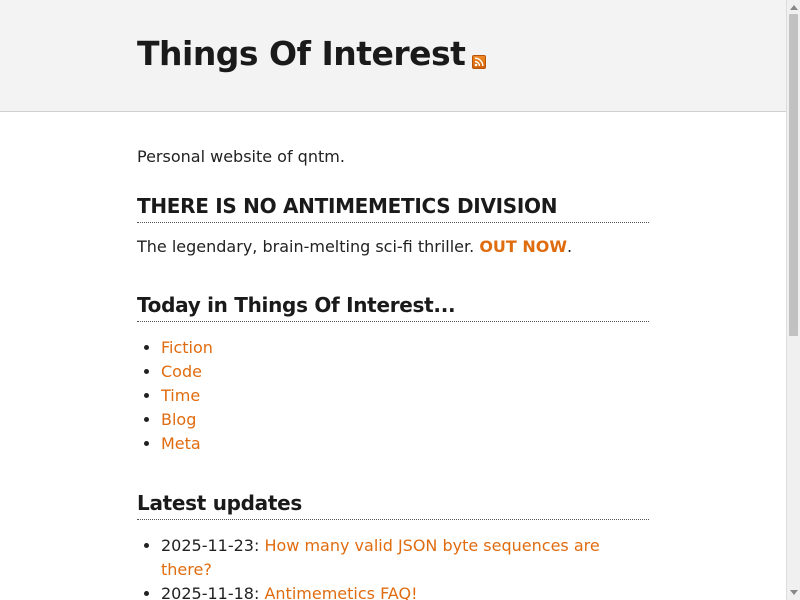 This screenshot has height=600, width=800. What do you see at coordinates (393, 208) in the screenshot?
I see `antimemetics-heading: THERE IS NO ANTIMEMETICS DIVISION` at bounding box center [393, 208].